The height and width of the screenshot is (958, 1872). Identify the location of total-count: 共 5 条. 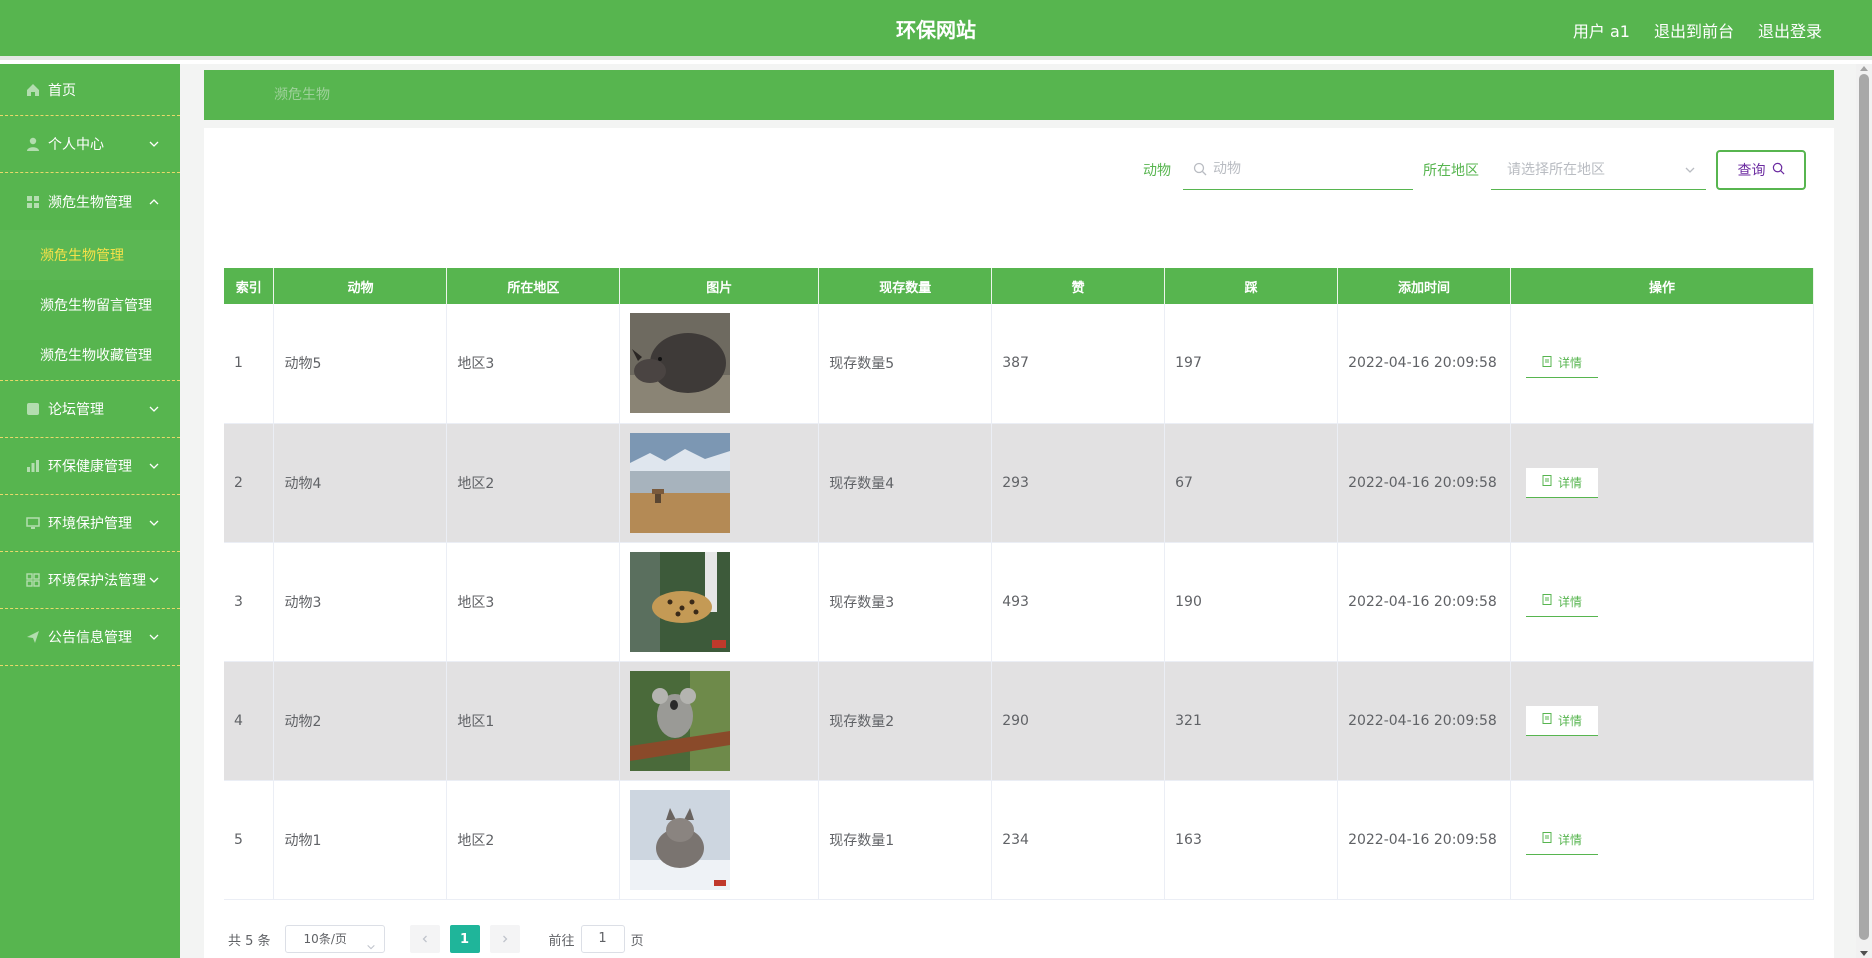
(249, 941).